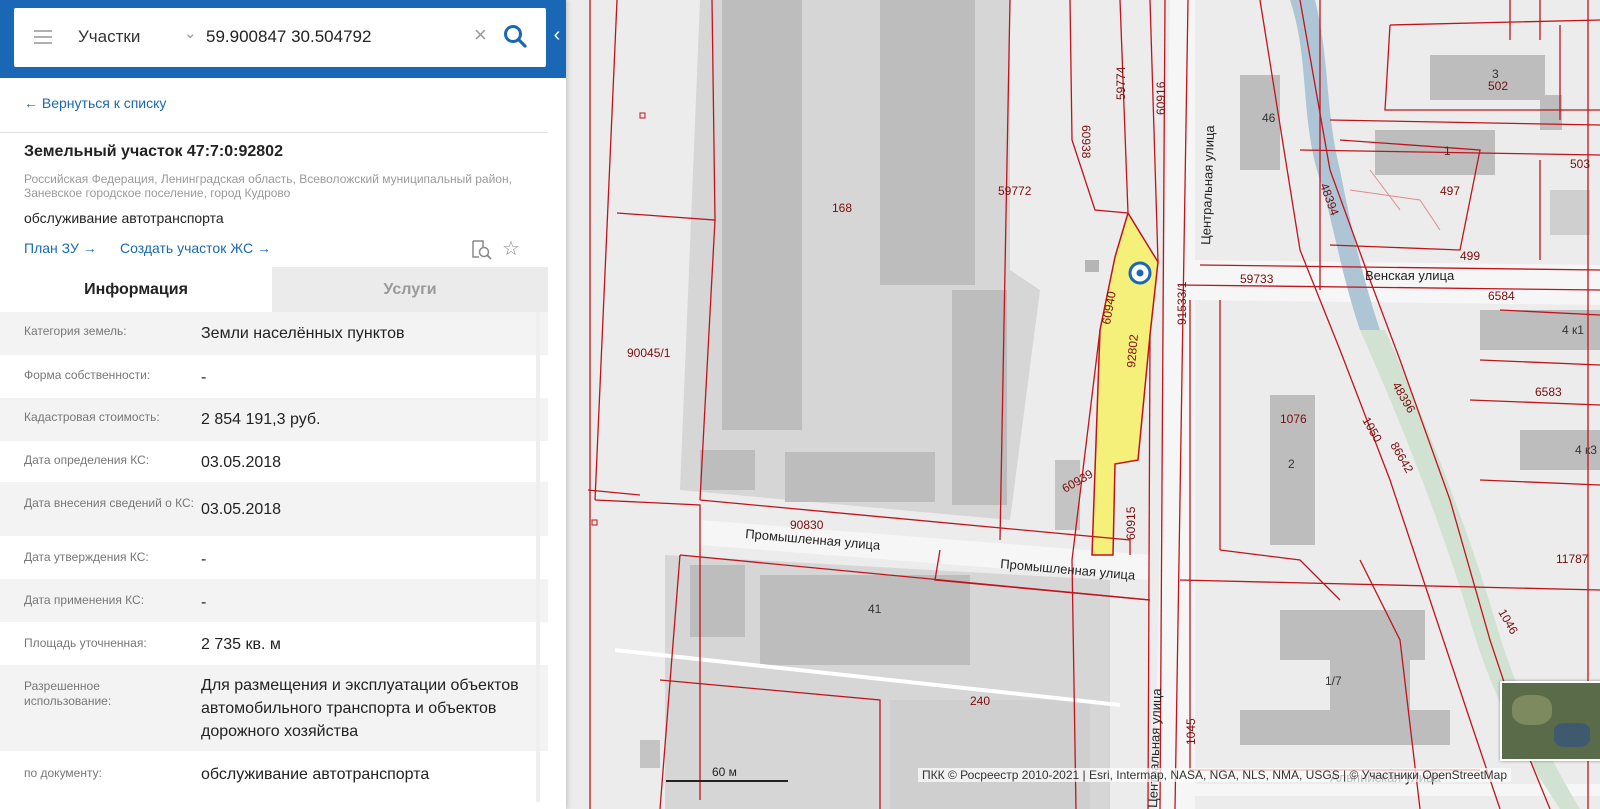  What do you see at coordinates (727, 783) in the screenshot?
I see `scale-bar` at bounding box center [727, 783].